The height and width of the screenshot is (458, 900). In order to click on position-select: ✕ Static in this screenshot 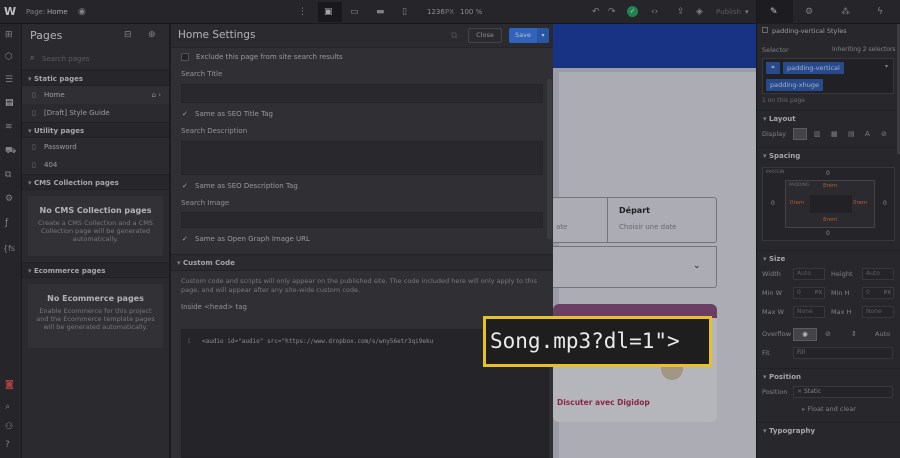, I will do `click(843, 392)`.